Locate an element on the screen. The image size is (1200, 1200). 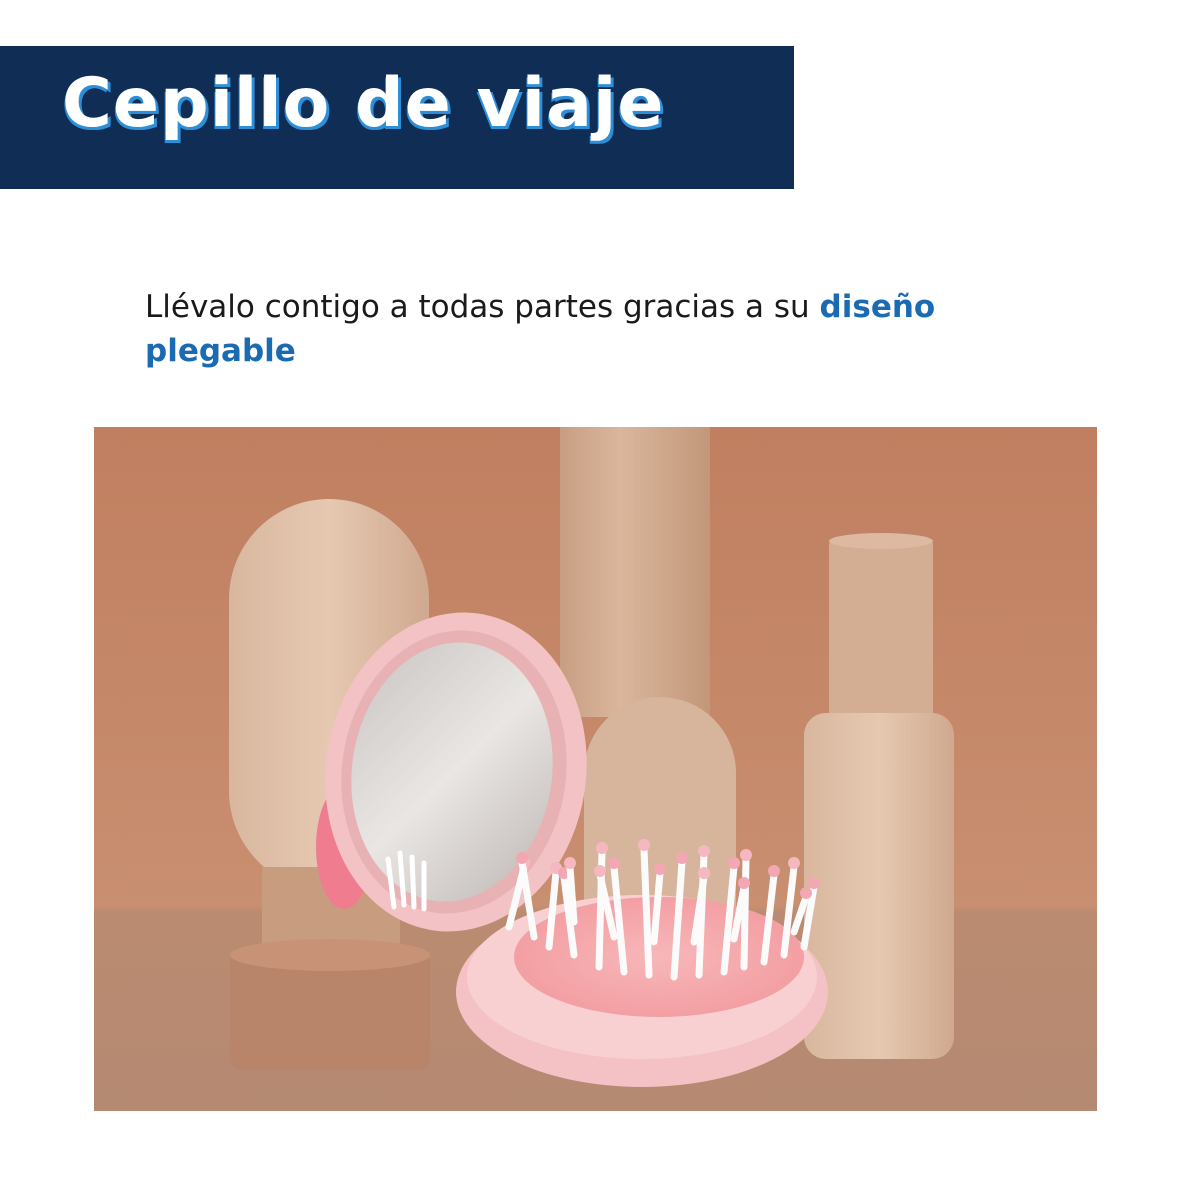
left-base-top is located at coordinates (330, 955).